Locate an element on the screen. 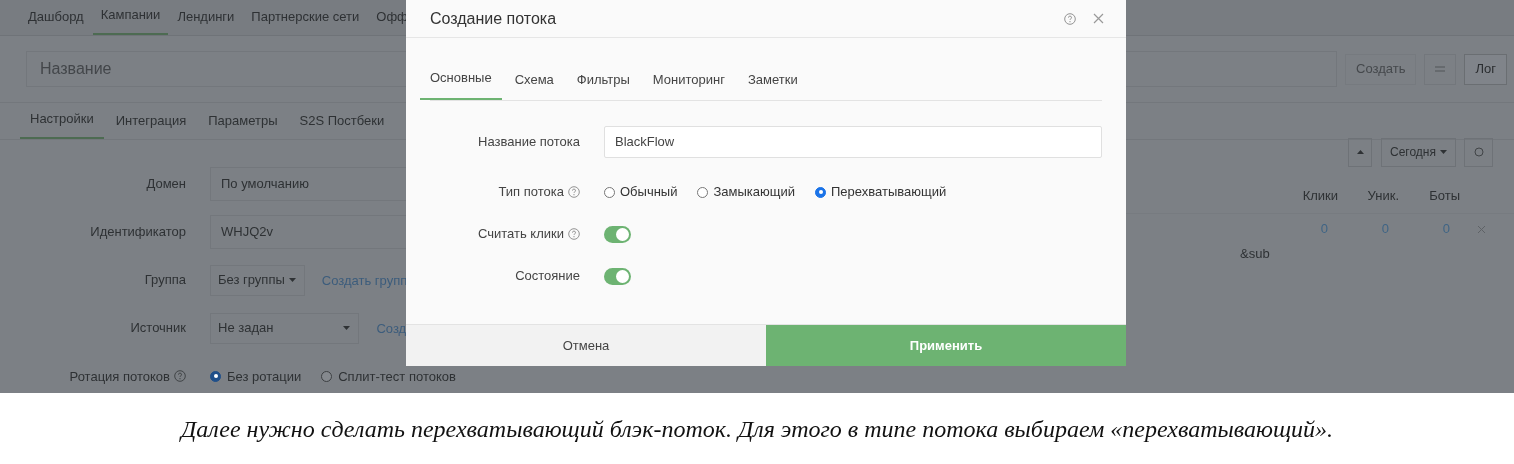 The image size is (1514, 464). name-field: Название is located at coordinates (216, 69).